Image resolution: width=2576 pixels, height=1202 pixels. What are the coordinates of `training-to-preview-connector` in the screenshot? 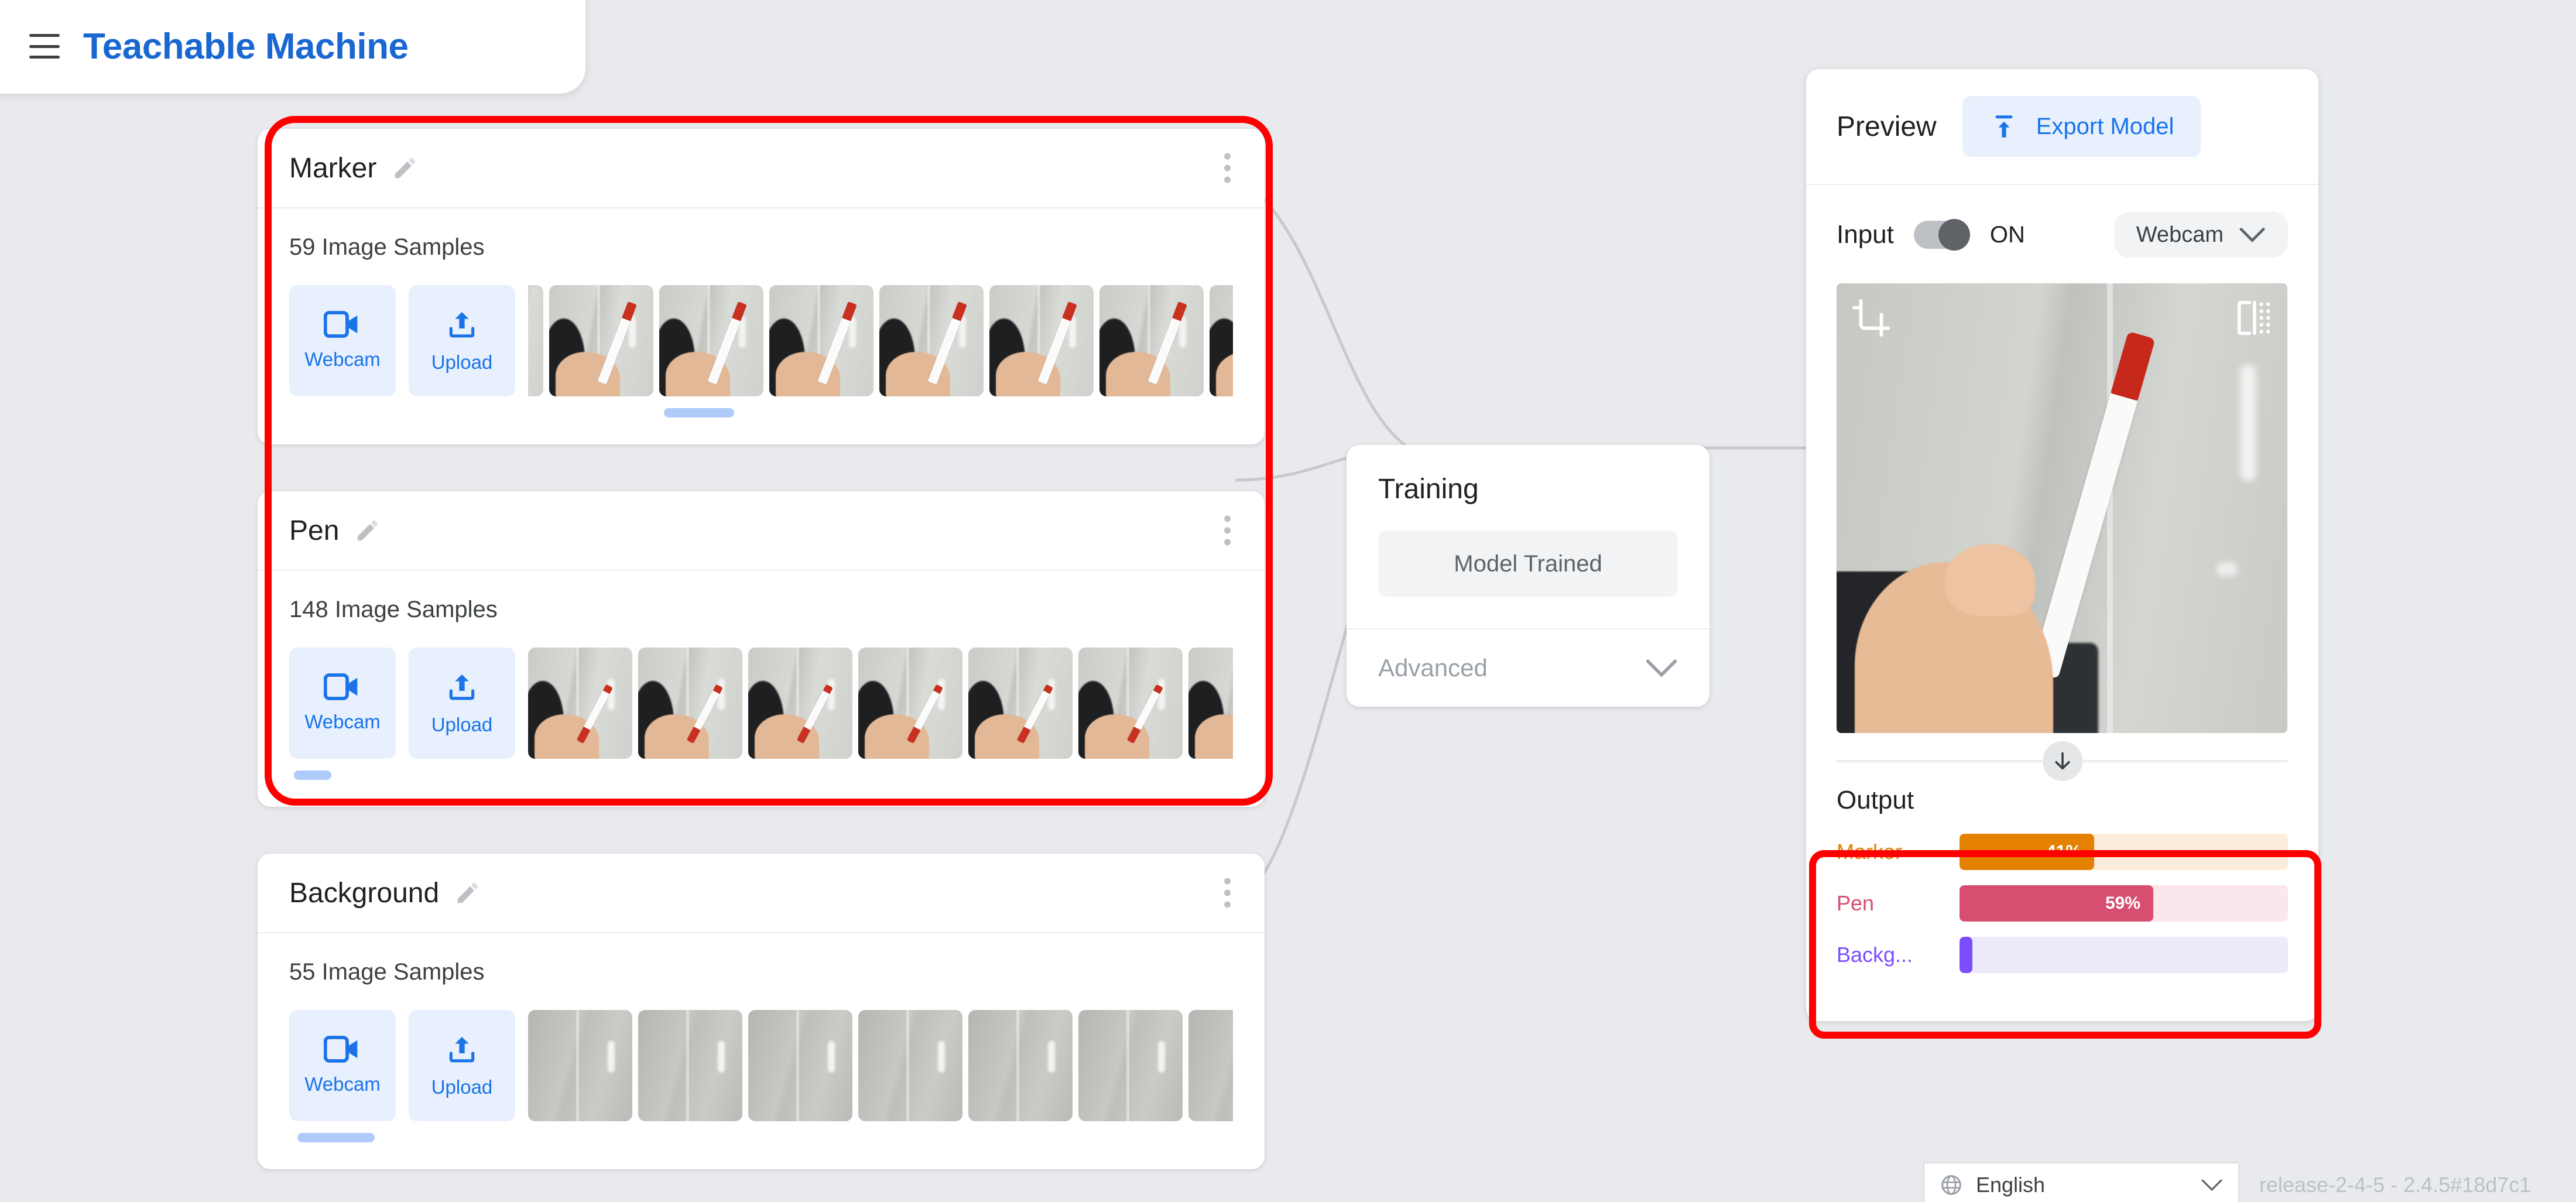 It's located at (1759, 448).